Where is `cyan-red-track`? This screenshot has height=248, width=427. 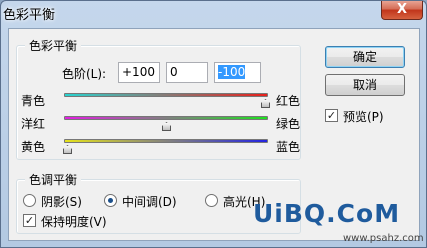 cyan-red-track is located at coordinates (166, 95).